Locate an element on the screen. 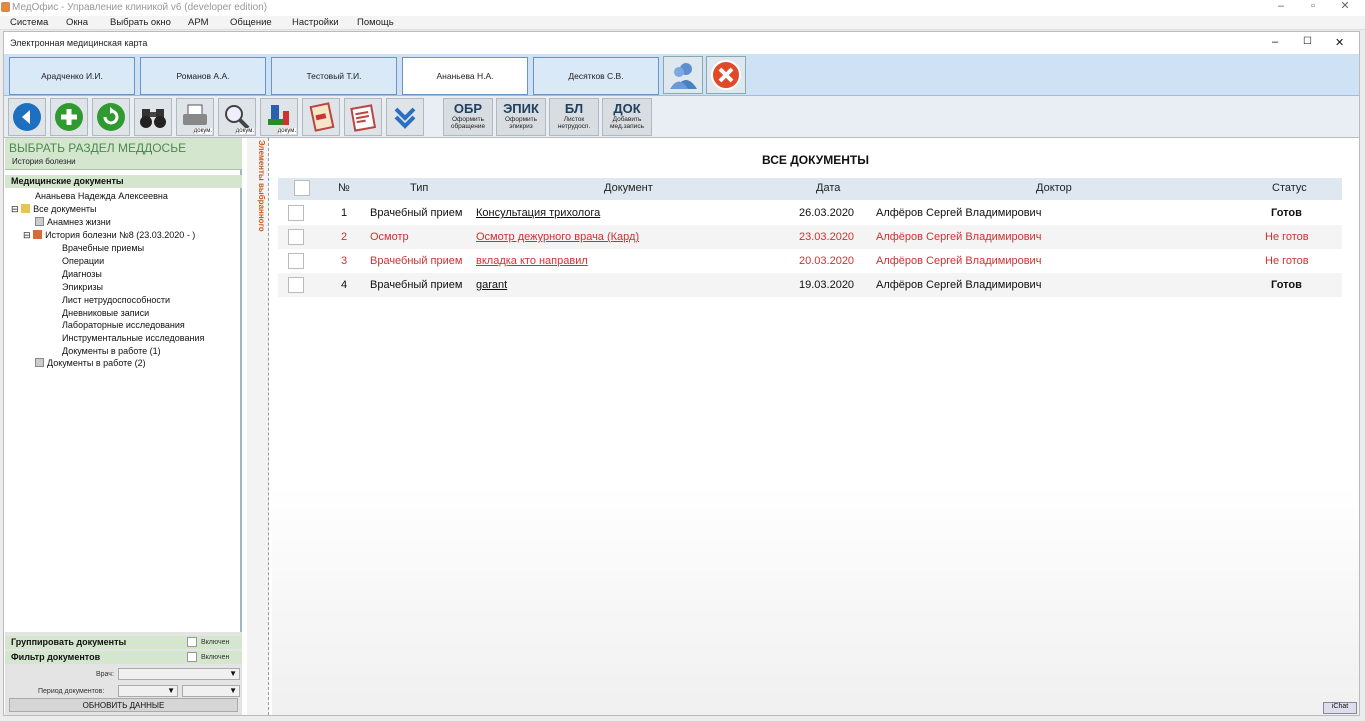  doc-button-code: ЭПИК is located at coordinates (521, 108).